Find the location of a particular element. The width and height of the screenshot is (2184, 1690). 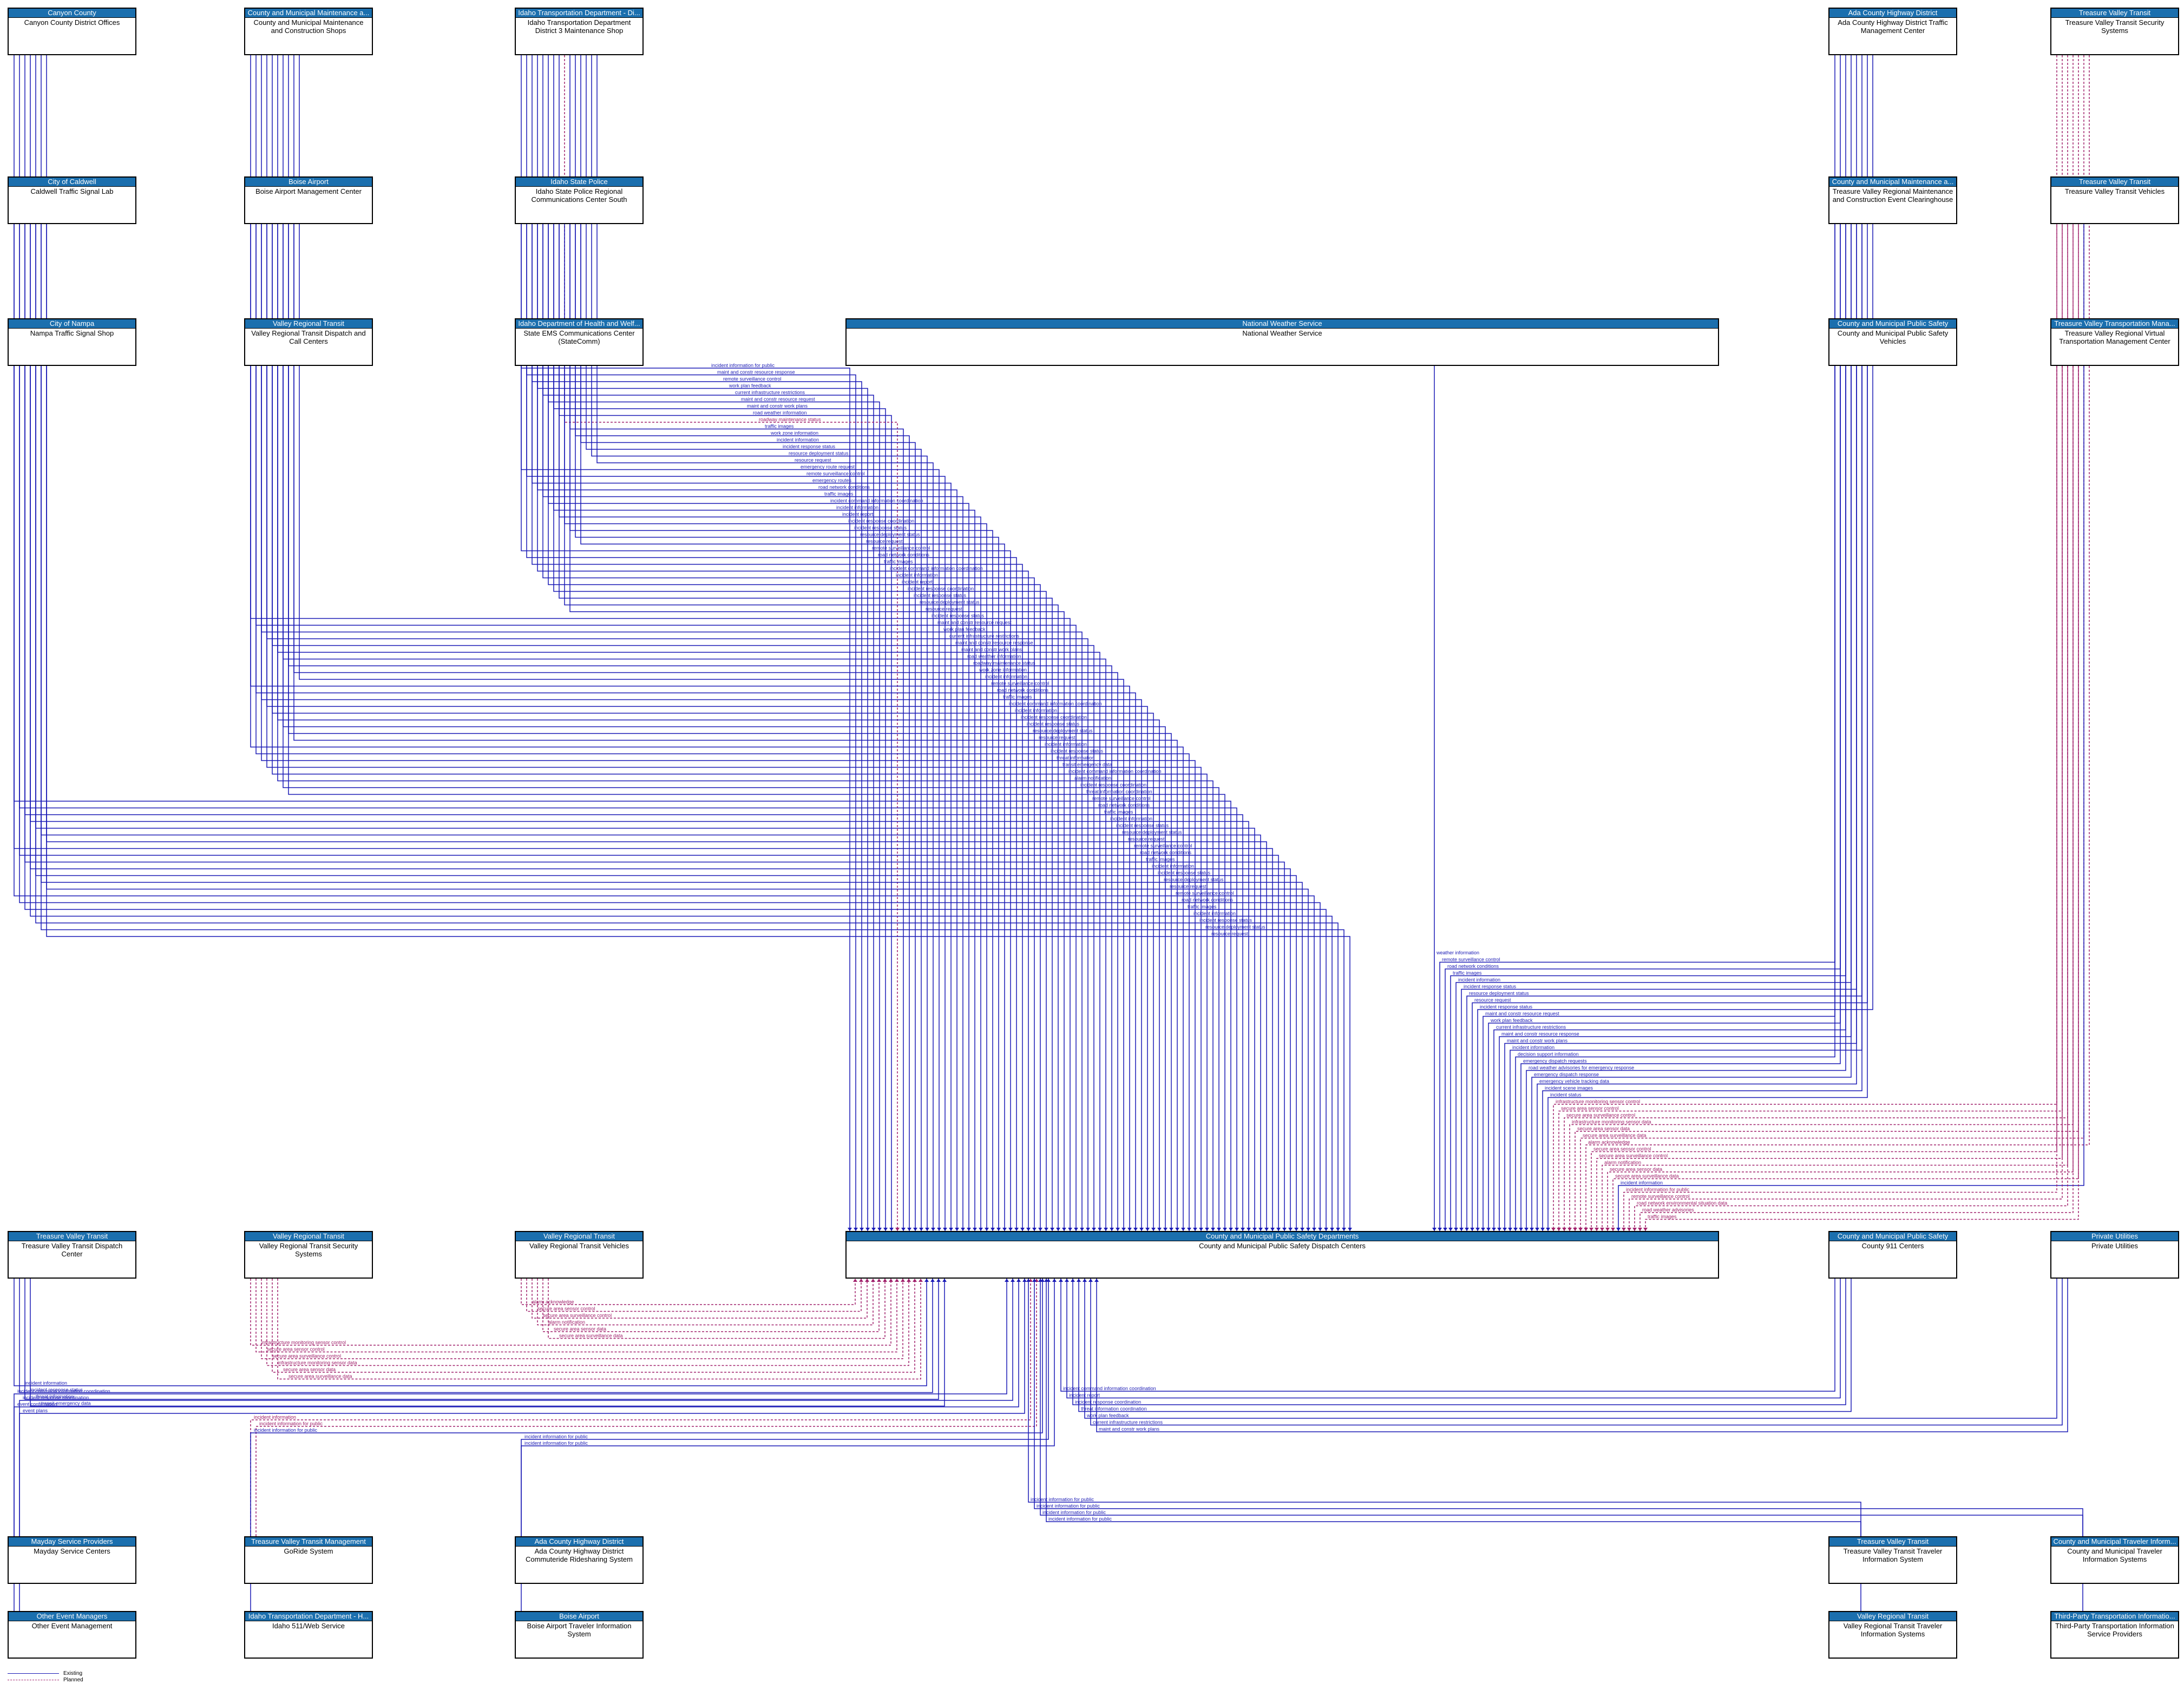

element-privutil: Private Utilities Private Utilities is located at coordinates (2115, 1255).